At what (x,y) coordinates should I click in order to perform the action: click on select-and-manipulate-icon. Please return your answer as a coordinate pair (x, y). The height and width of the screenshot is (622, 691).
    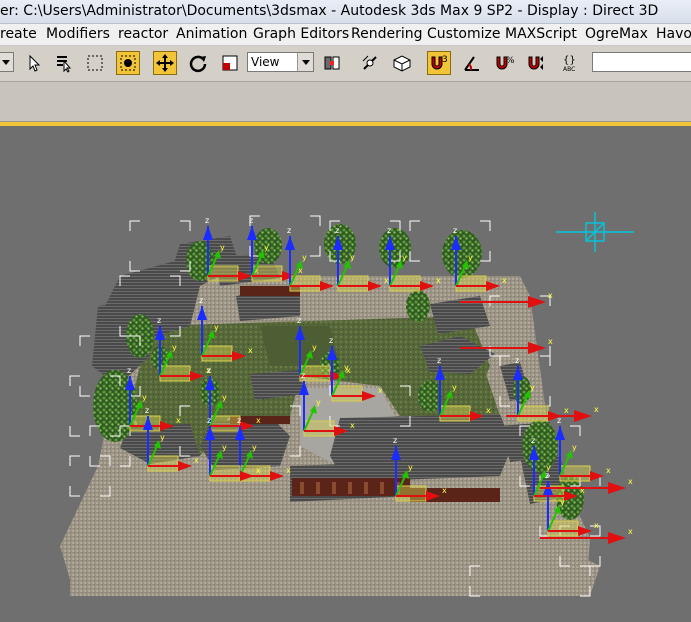
    Looking at the image, I should click on (370, 63).